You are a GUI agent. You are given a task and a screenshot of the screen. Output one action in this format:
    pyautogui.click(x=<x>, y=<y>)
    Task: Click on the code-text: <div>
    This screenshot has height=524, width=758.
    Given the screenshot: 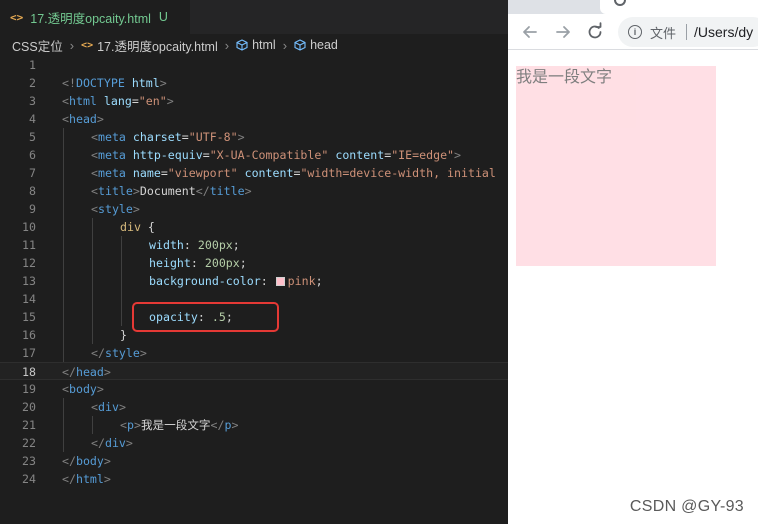 What is the action you would take?
    pyautogui.click(x=108, y=407)
    